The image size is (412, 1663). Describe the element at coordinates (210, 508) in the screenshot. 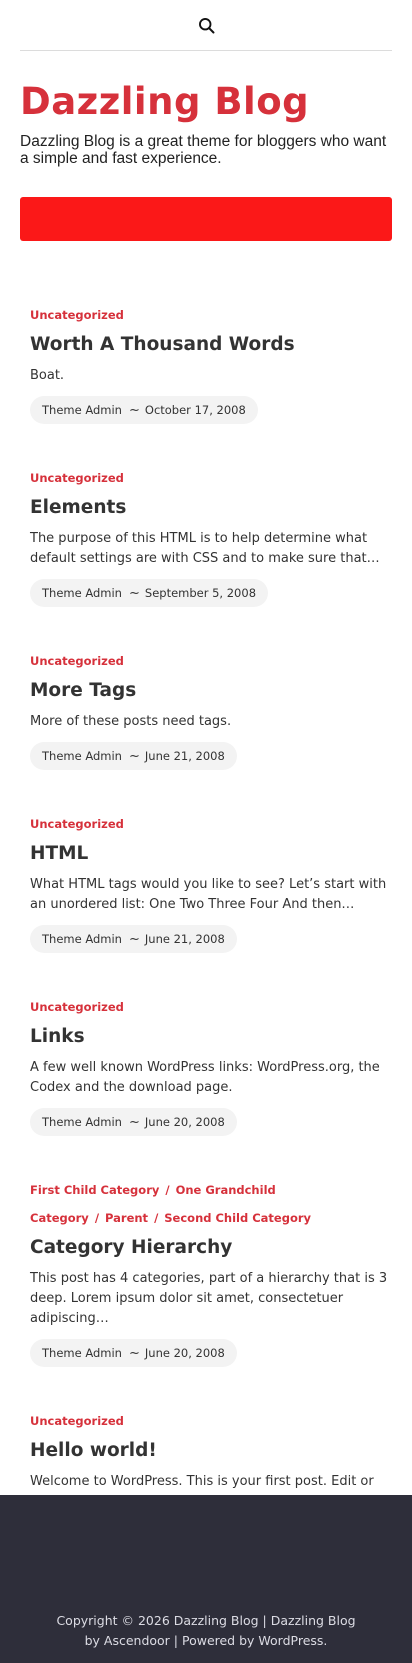

I see `post-title: Elements` at that location.